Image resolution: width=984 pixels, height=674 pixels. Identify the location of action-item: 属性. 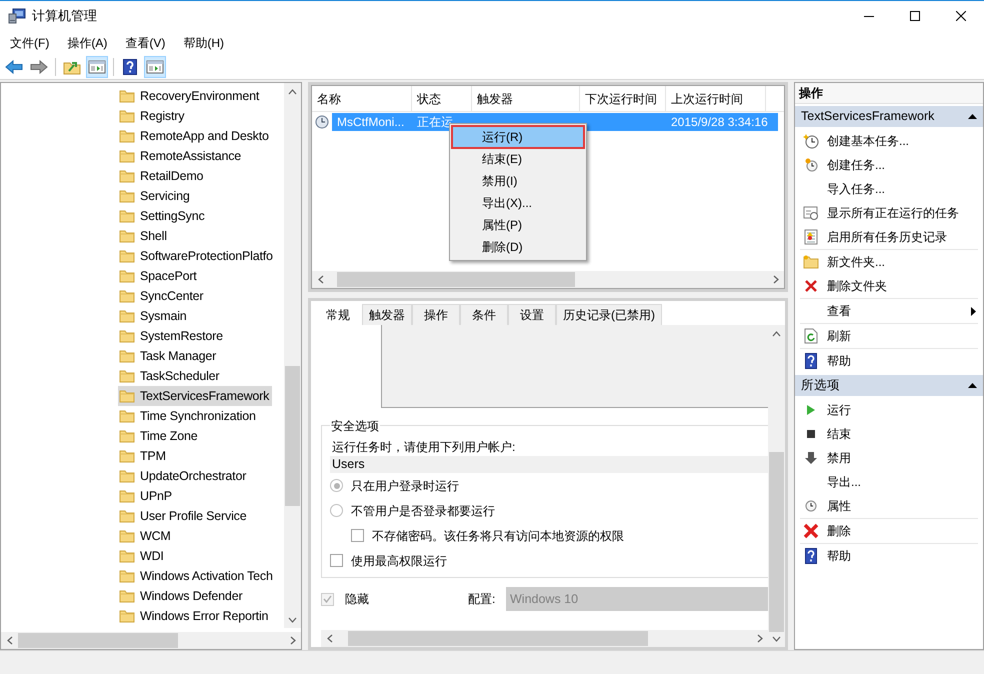
(889, 506).